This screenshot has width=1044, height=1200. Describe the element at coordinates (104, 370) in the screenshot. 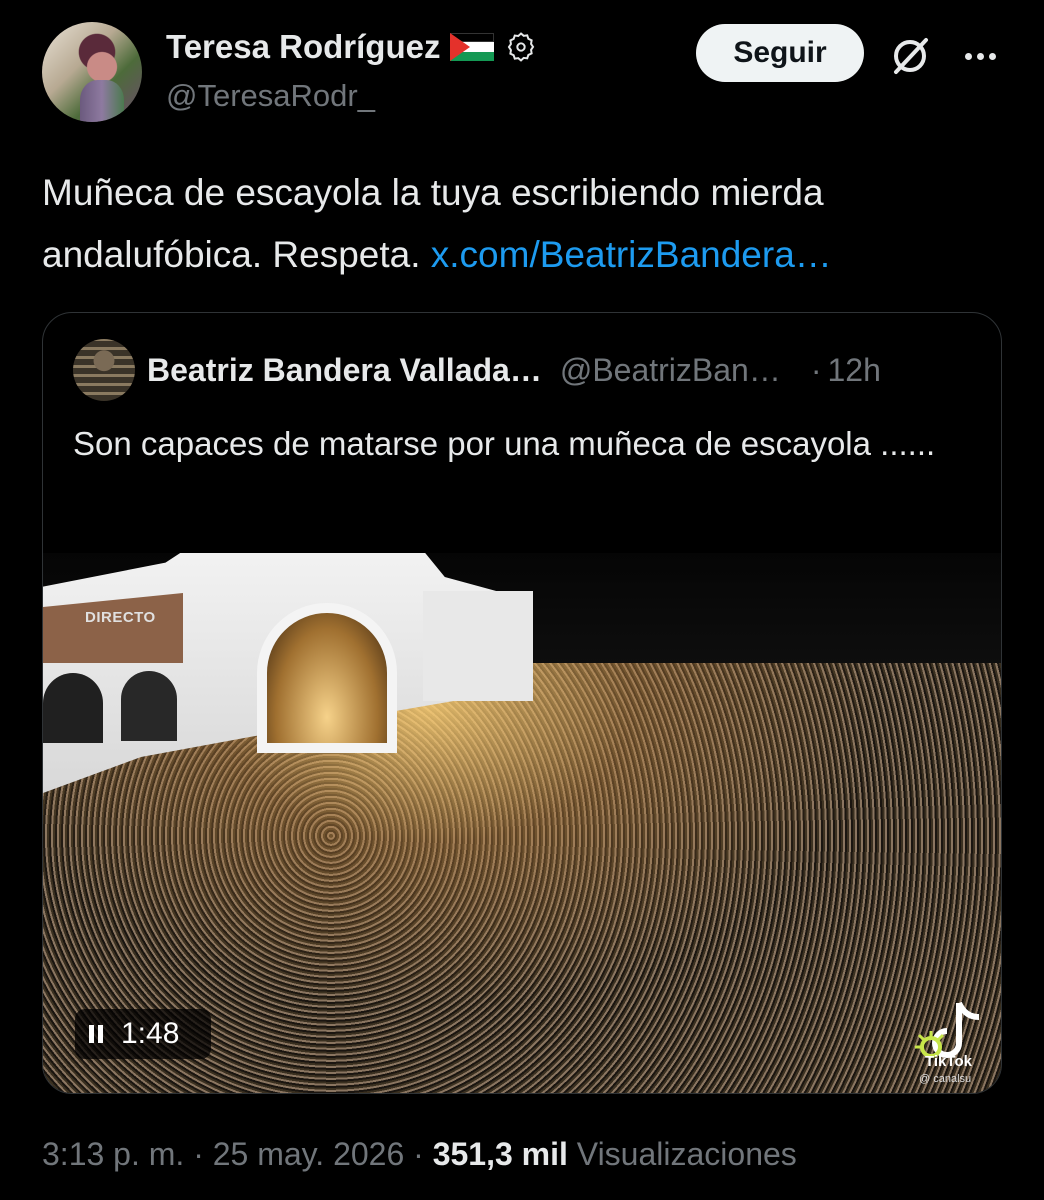

I see `quoted-author-avatar` at that location.